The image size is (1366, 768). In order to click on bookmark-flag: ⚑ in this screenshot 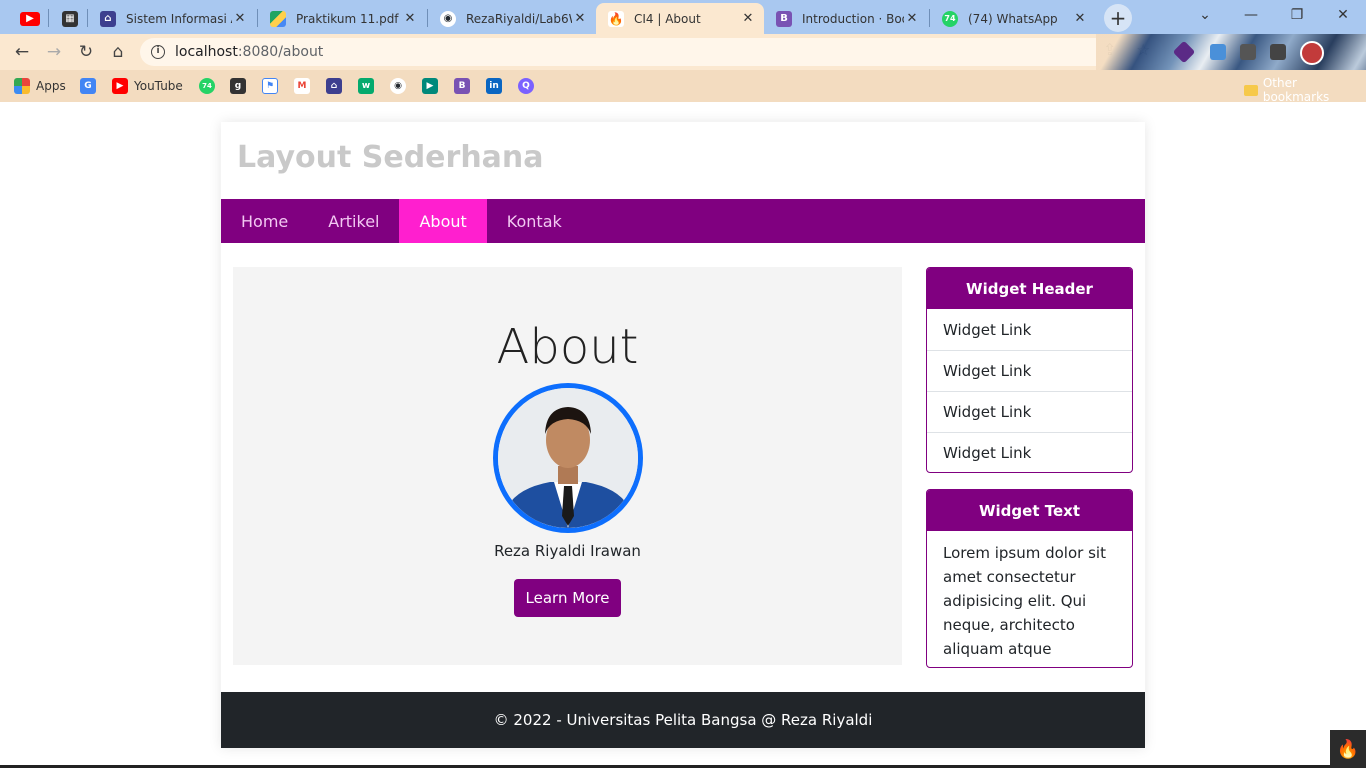, I will do `click(273, 86)`.